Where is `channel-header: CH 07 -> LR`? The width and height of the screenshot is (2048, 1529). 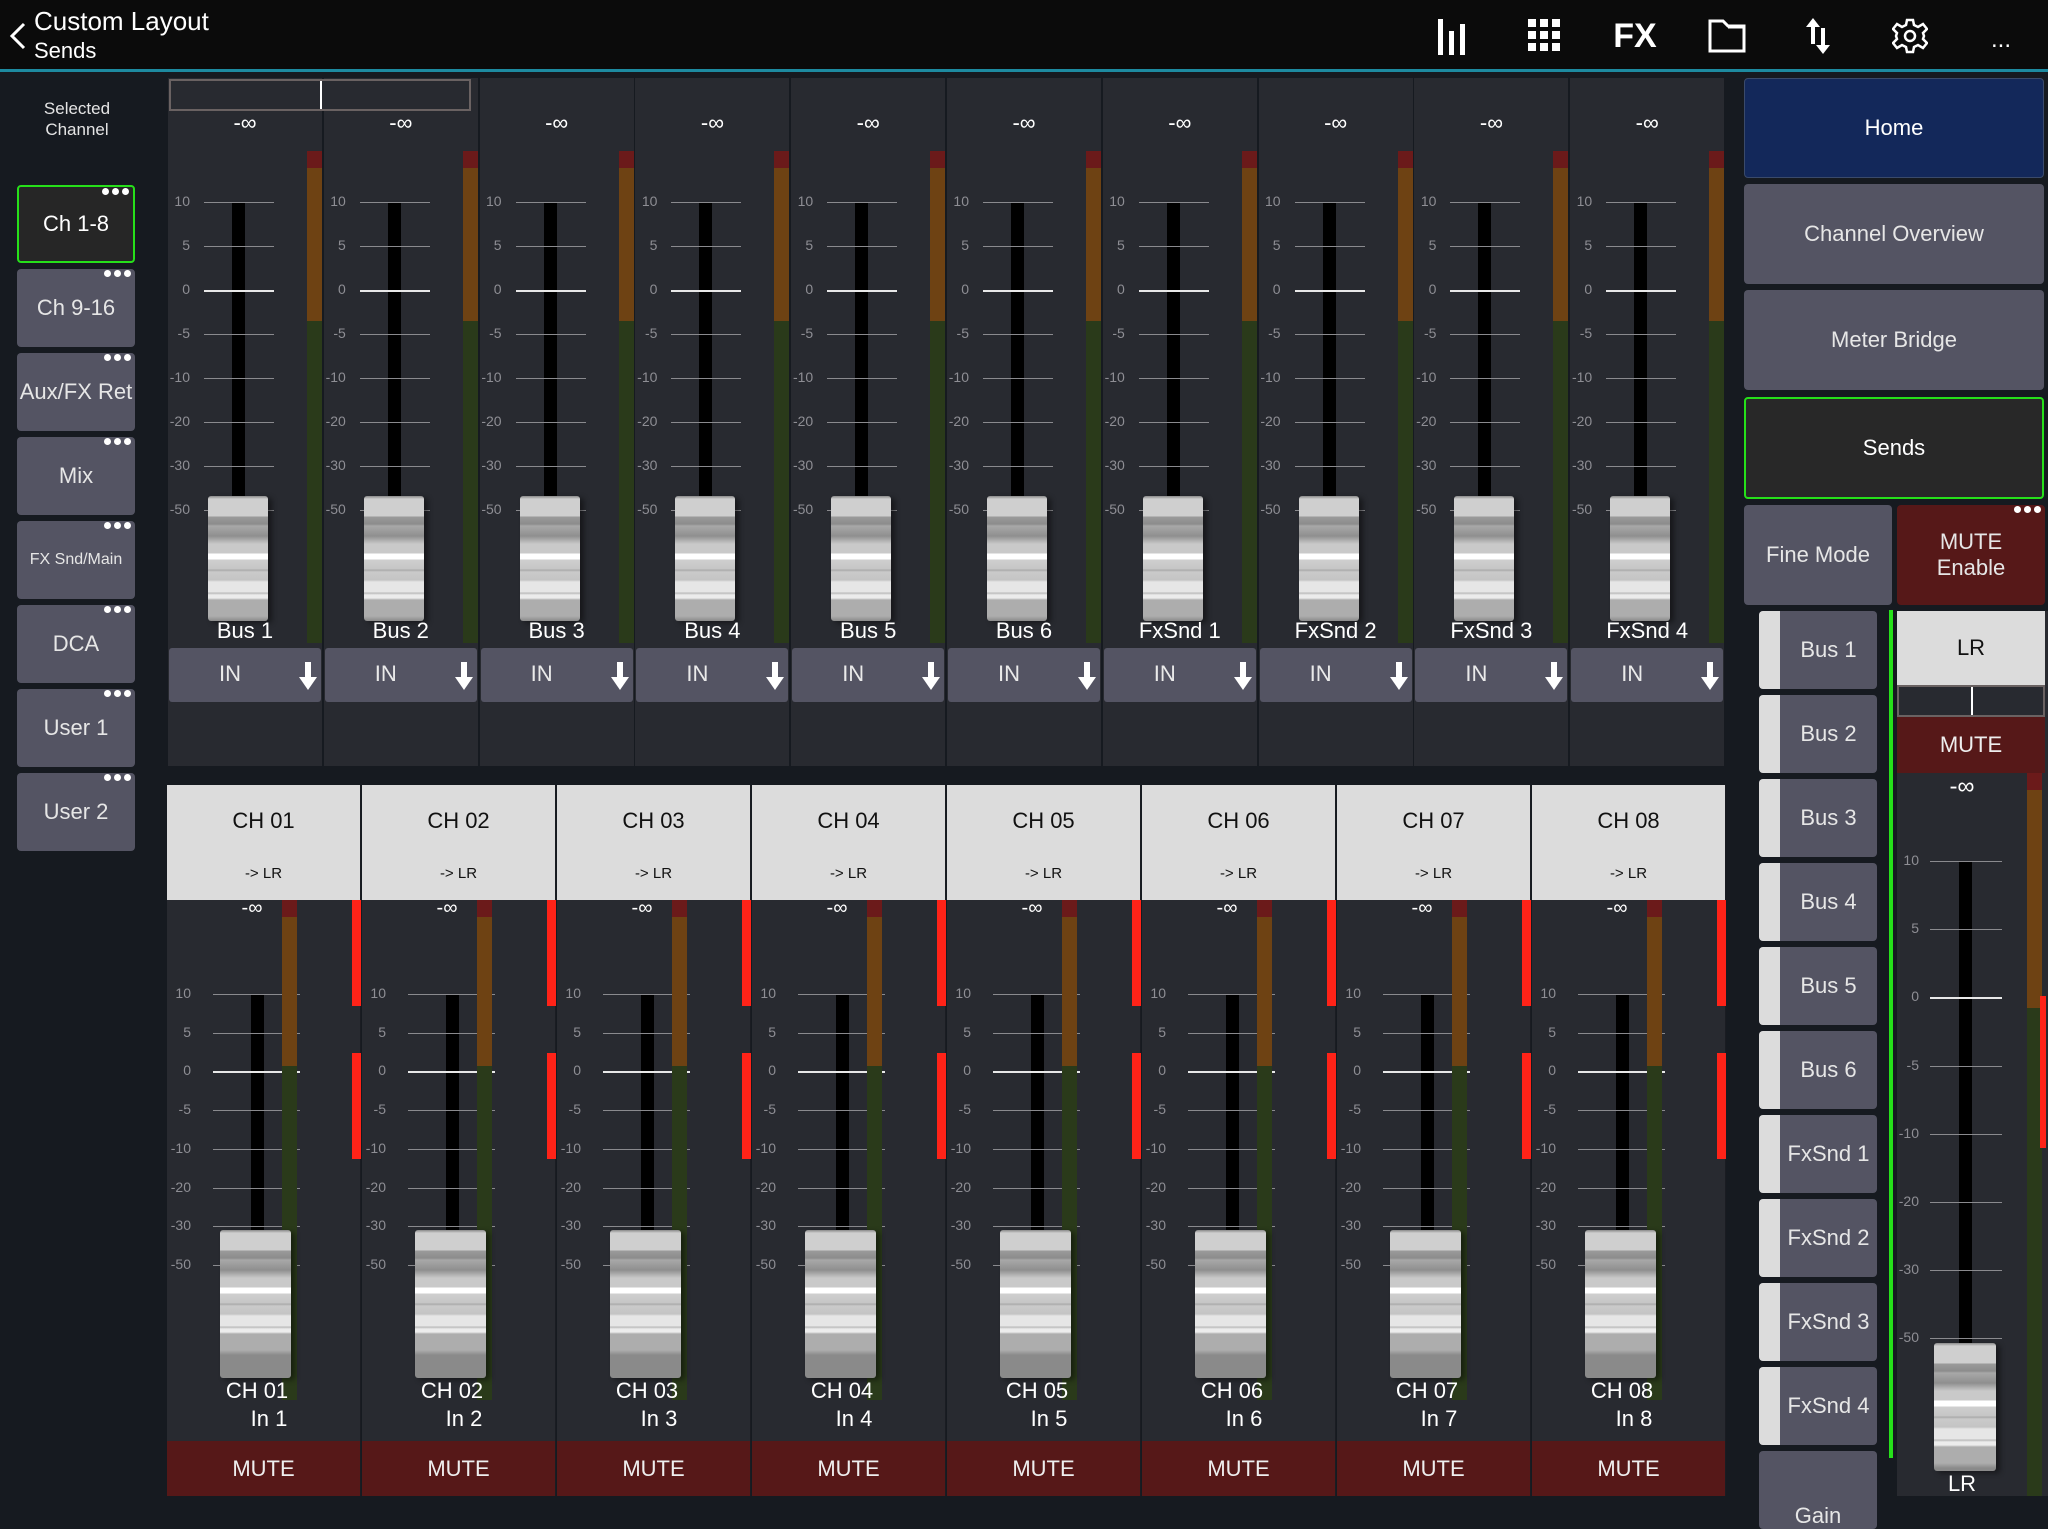
channel-header: CH 07 -> LR is located at coordinates (1433, 842).